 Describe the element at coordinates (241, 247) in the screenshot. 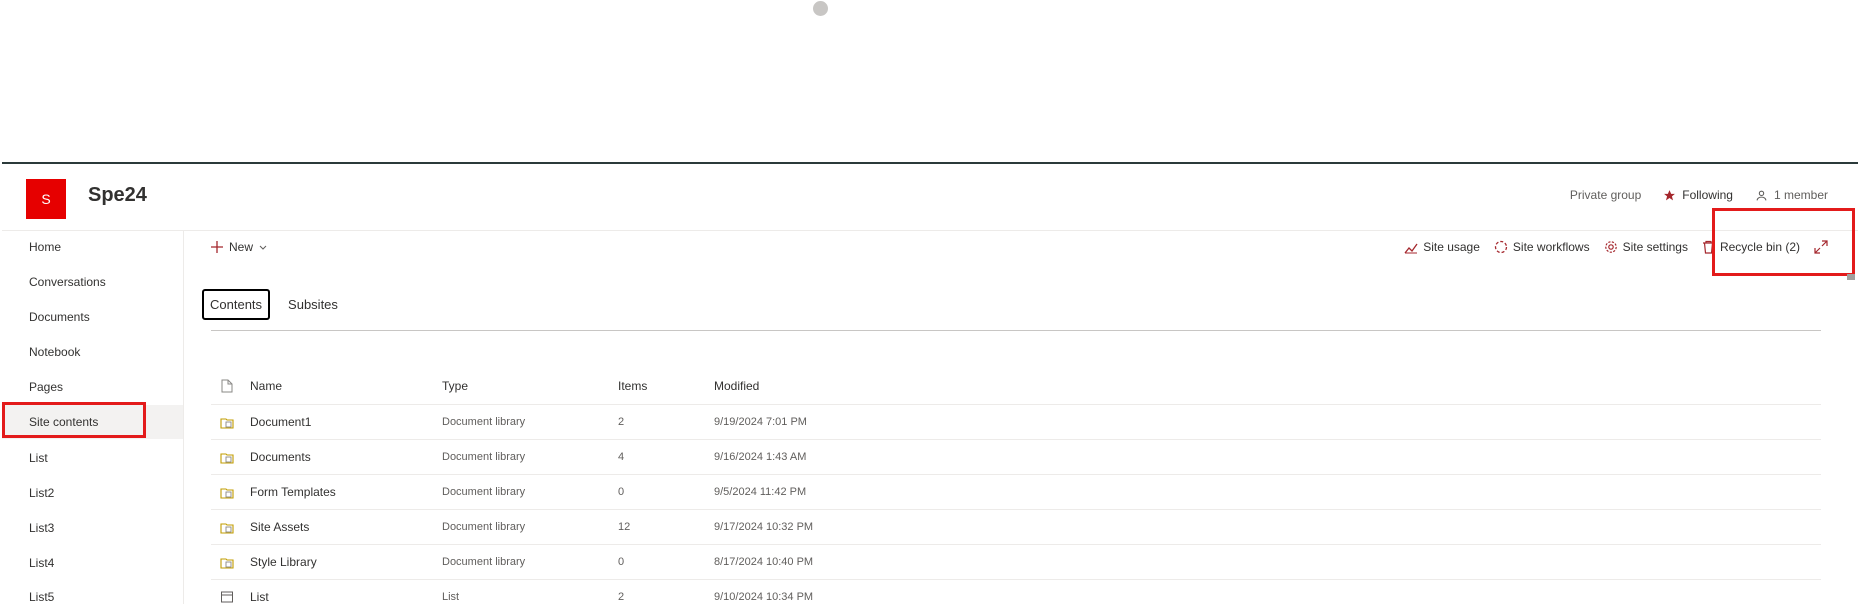

I see `new-label: New` at that location.